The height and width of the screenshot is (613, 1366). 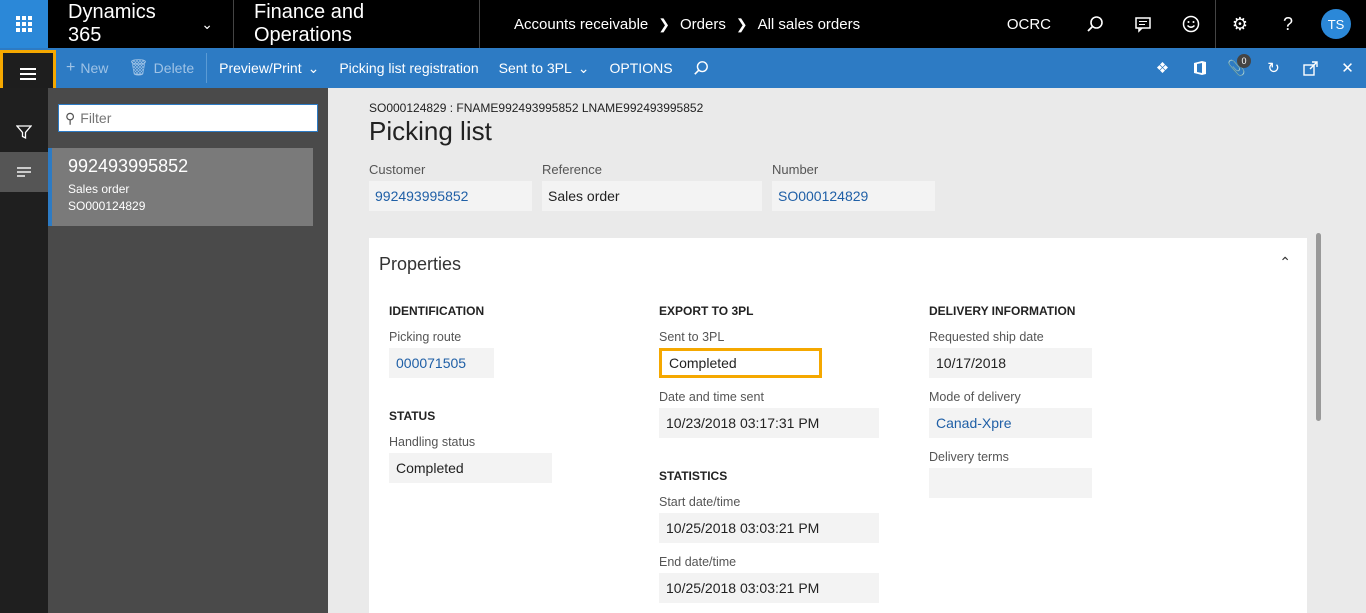 I want to click on user-menu-button: TS, so click(x=1336, y=24).